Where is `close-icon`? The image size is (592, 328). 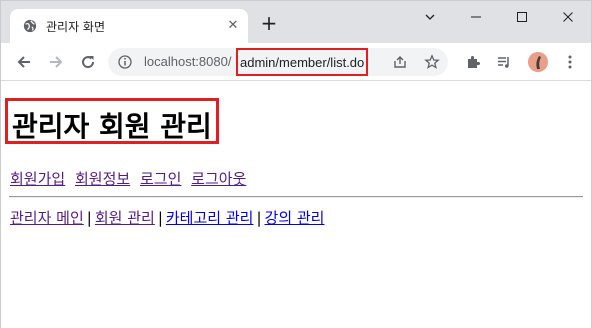 close-icon is located at coordinates (568, 17).